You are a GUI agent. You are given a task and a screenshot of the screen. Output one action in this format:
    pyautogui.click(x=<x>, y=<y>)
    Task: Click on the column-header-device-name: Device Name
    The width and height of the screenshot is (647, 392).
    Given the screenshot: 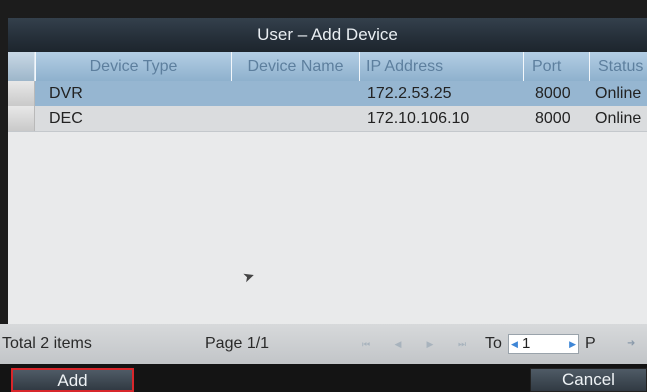 What is the action you would take?
    pyautogui.click(x=295, y=66)
    